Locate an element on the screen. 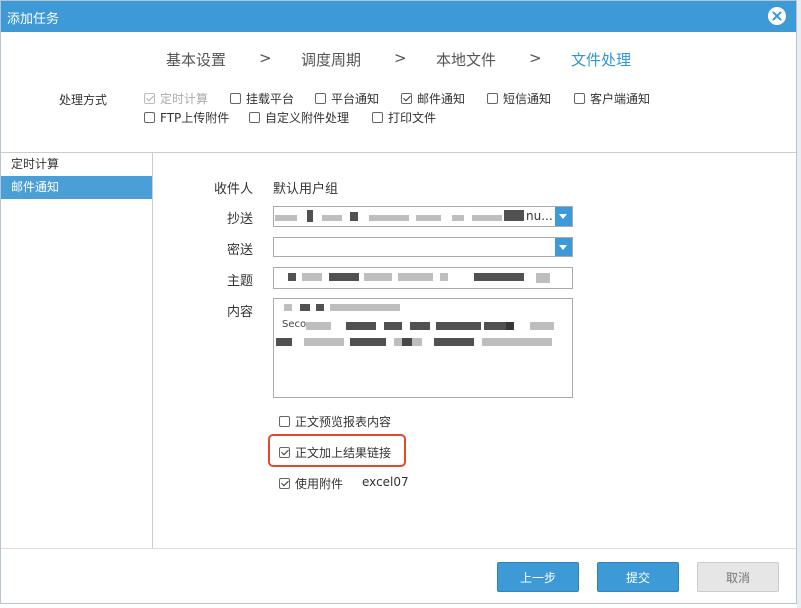 Image resolution: width=801 pixels, height=608 pixels. recipient-value: 默认用户组 is located at coordinates (306, 189).